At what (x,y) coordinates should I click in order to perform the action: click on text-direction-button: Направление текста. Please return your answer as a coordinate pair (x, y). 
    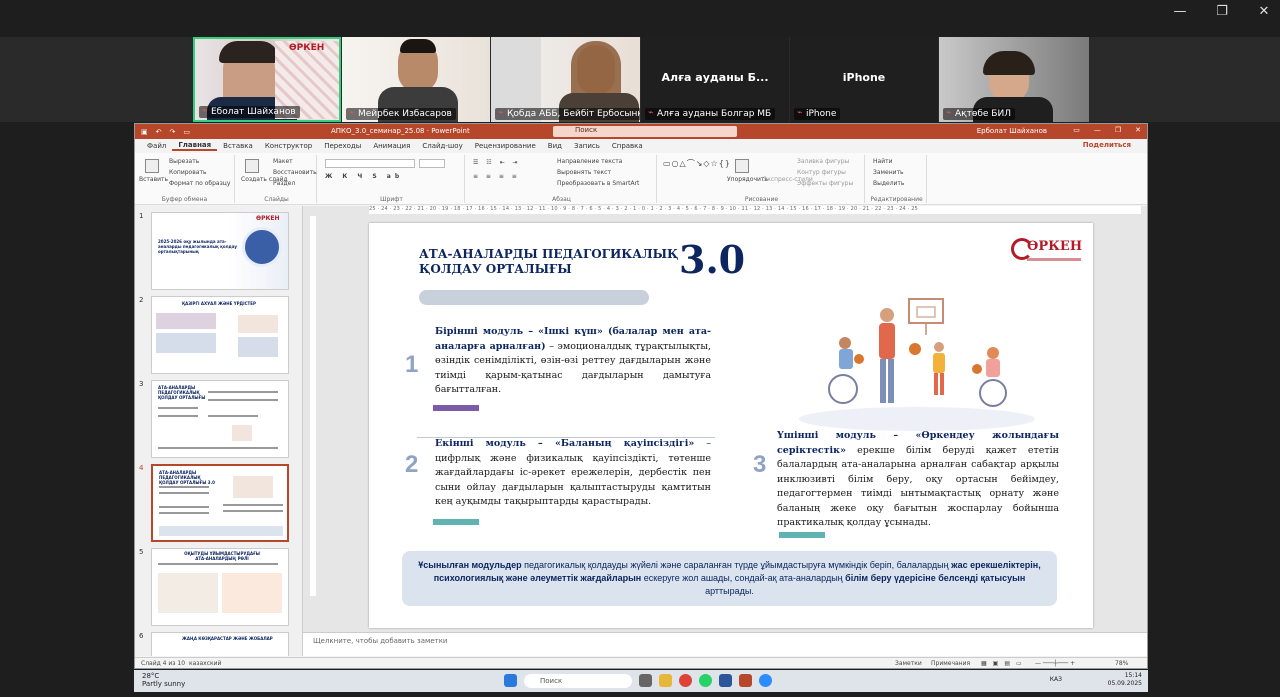
    Looking at the image, I should click on (589, 161).